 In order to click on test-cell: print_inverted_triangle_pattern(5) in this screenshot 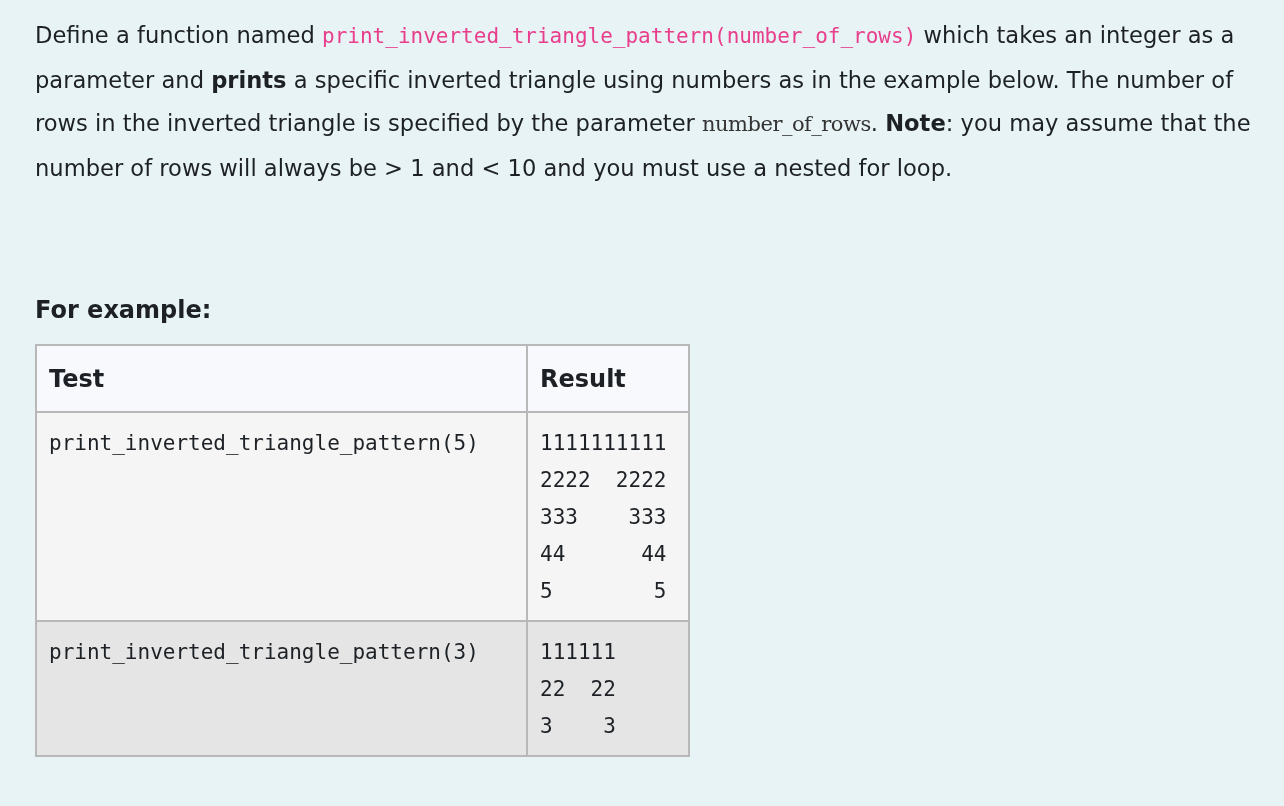, I will do `click(281, 516)`.